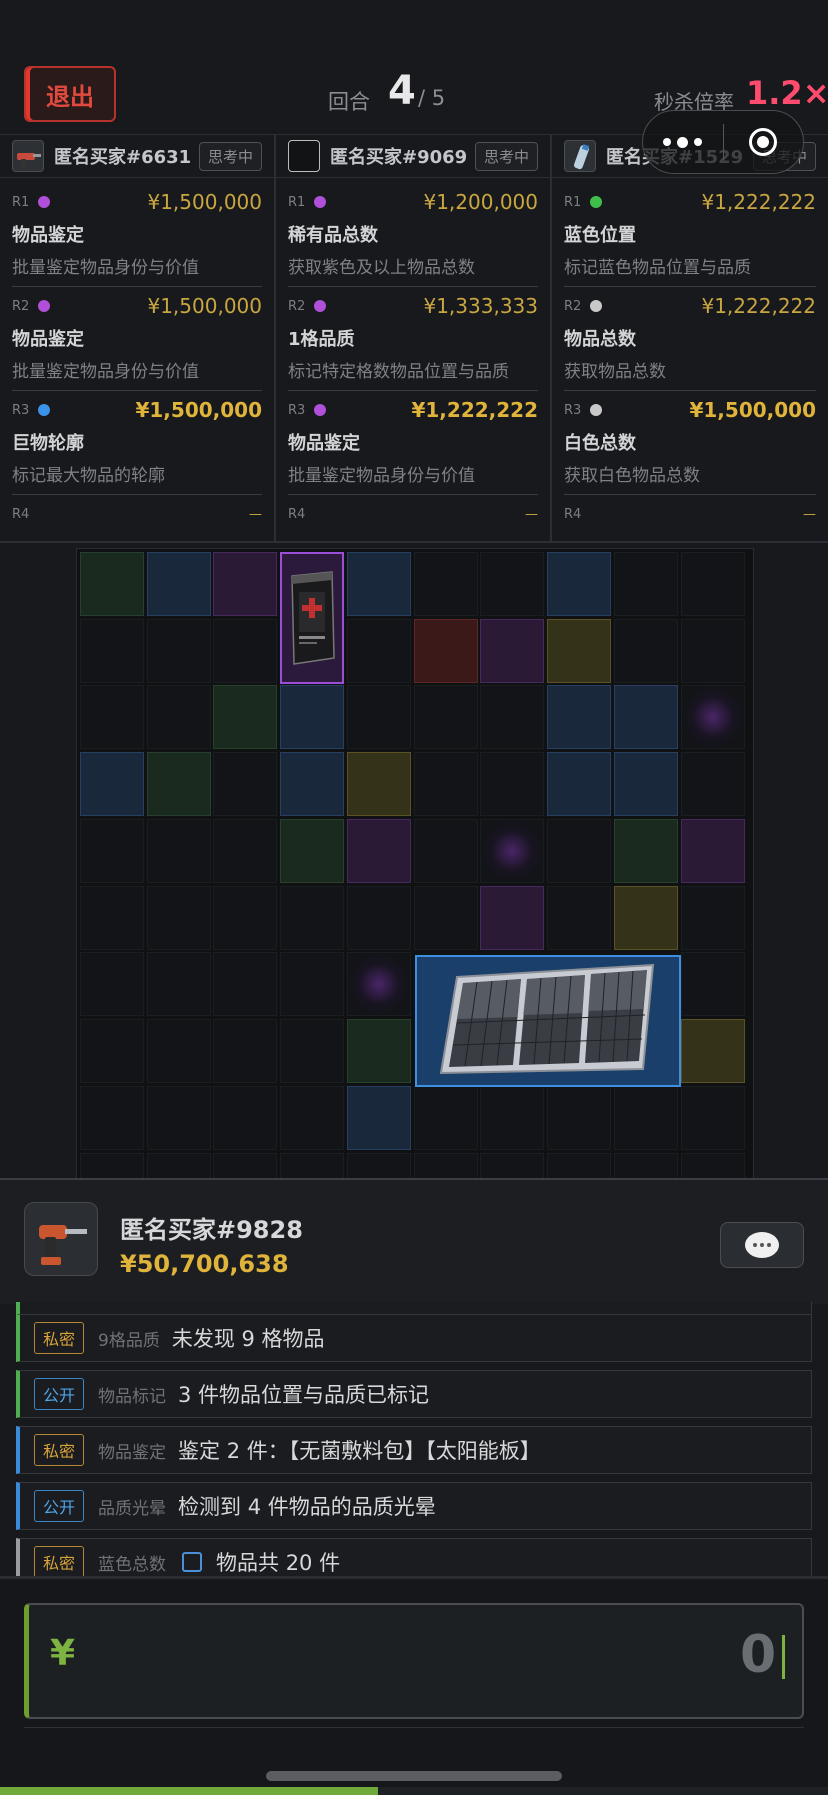  I want to click on round-current: 4, so click(402, 91).